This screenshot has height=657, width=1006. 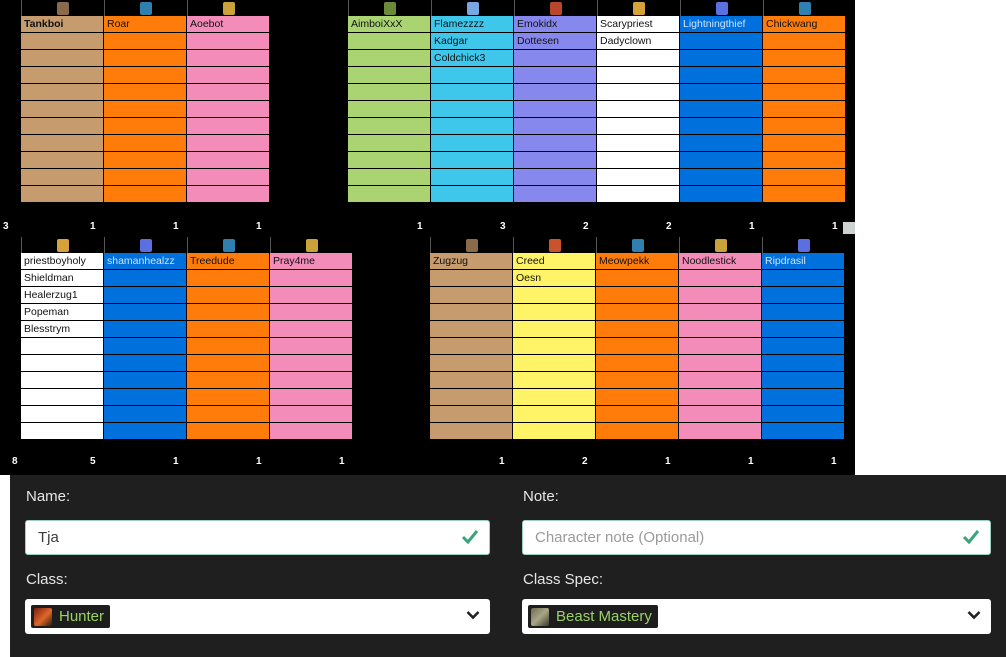 What do you see at coordinates (555, 24) in the screenshot?
I see `roster-cell: Emokidx` at bounding box center [555, 24].